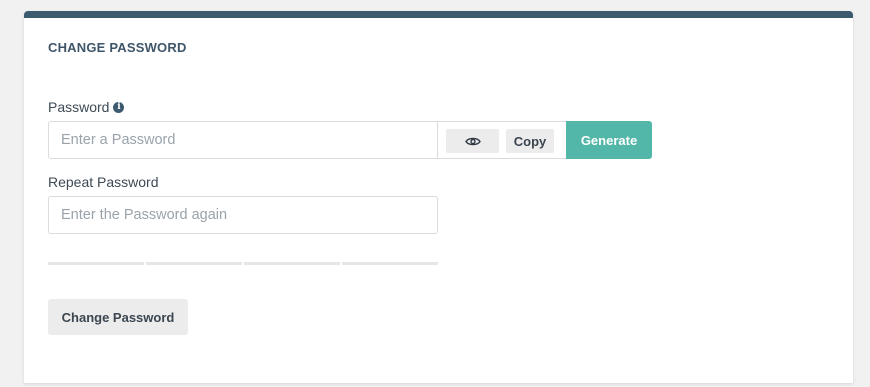 The width and height of the screenshot is (870, 387). What do you see at coordinates (502, 140) in the screenshot?
I see `password-addon-group: Copy` at bounding box center [502, 140].